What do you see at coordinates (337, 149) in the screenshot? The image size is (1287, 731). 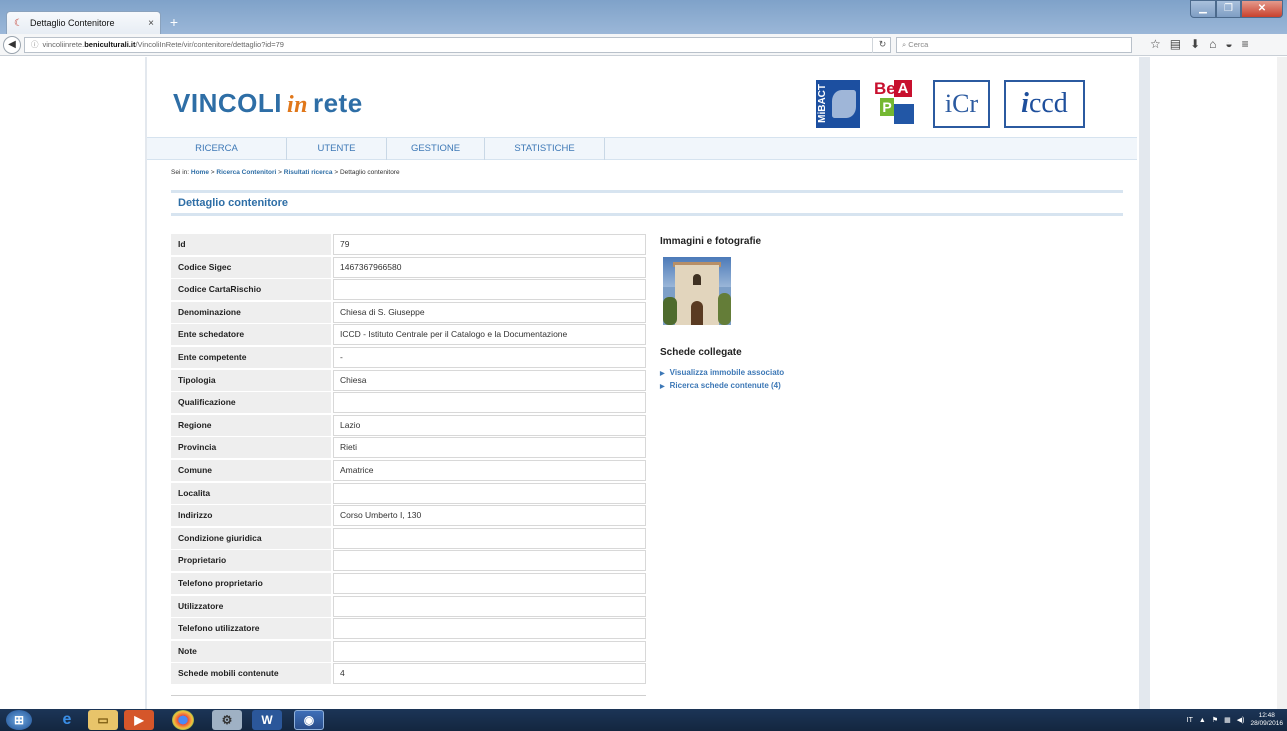 I see `menu-utente: UTENTE` at bounding box center [337, 149].